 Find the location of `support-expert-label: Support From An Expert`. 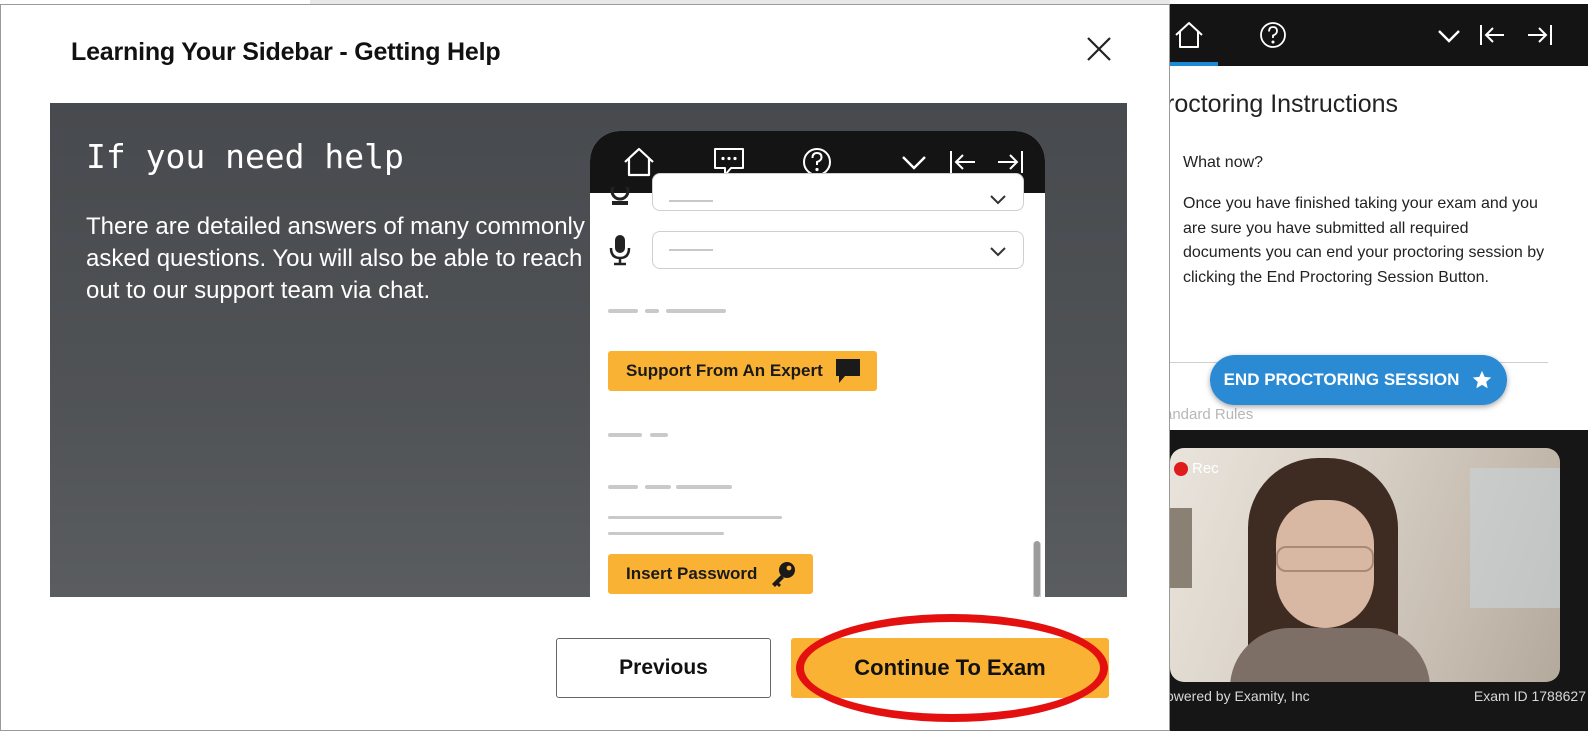

support-expert-label: Support From An Expert is located at coordinates (724, 370).